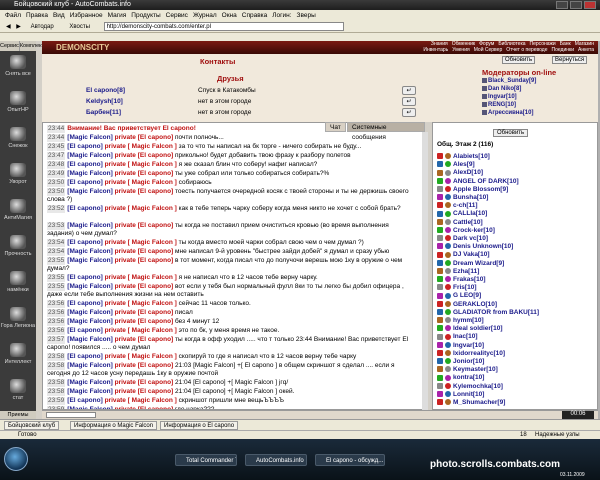  Describe the element at coordinates (563, 50) in the screenshot. I see `banner-link: Поединки` at that location.